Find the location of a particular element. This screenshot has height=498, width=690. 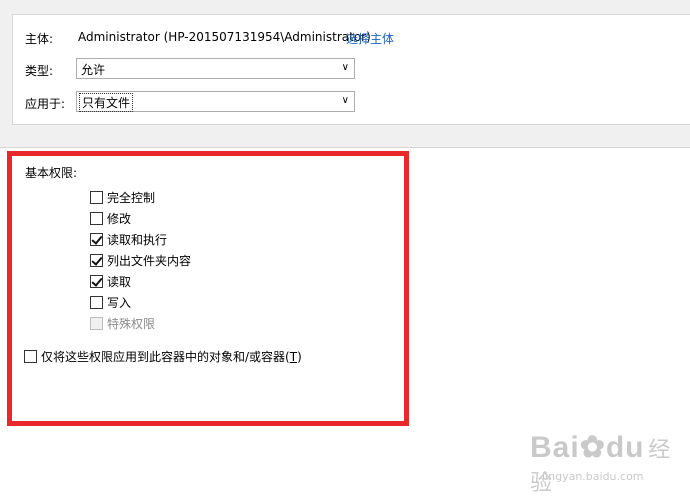

permission-row: 完全控制 is located at coordinates (122, 197).